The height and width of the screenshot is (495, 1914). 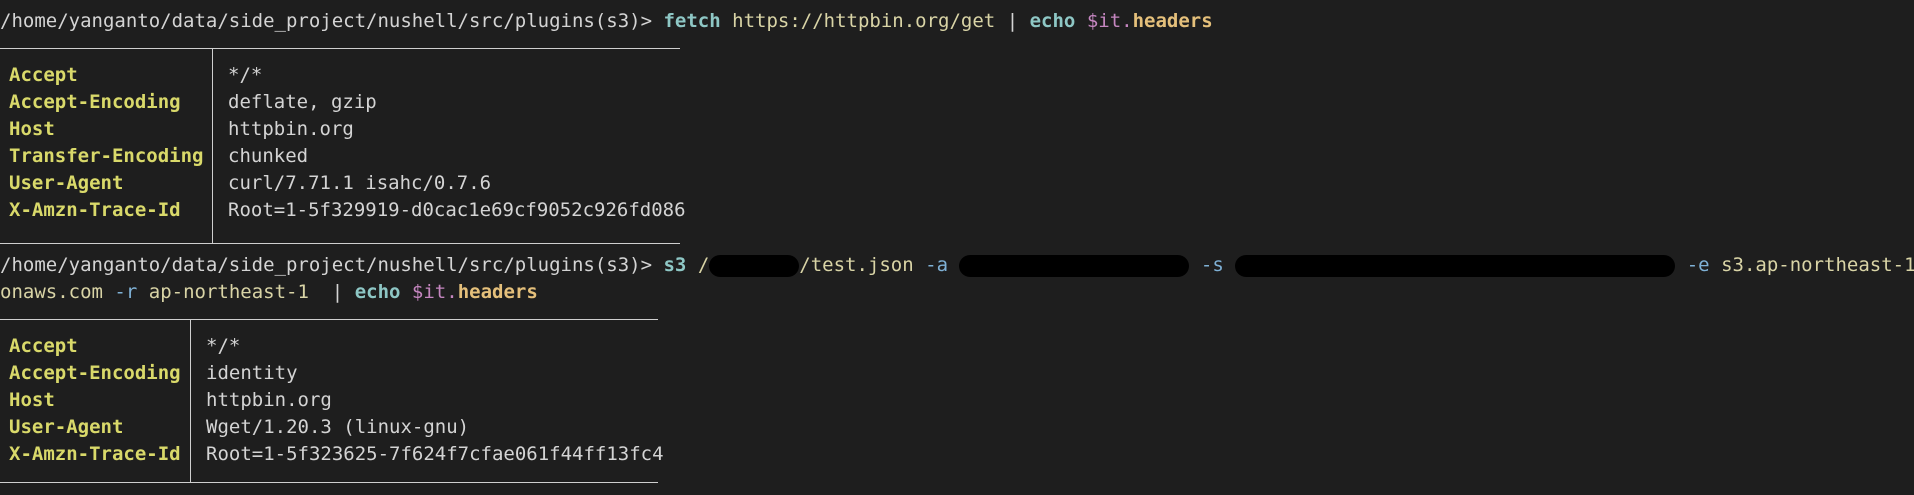 What do you see at coordinates (1698, 265) in the screenshot?
I see `flag-e: -e` at bounding box center [1698, 265].